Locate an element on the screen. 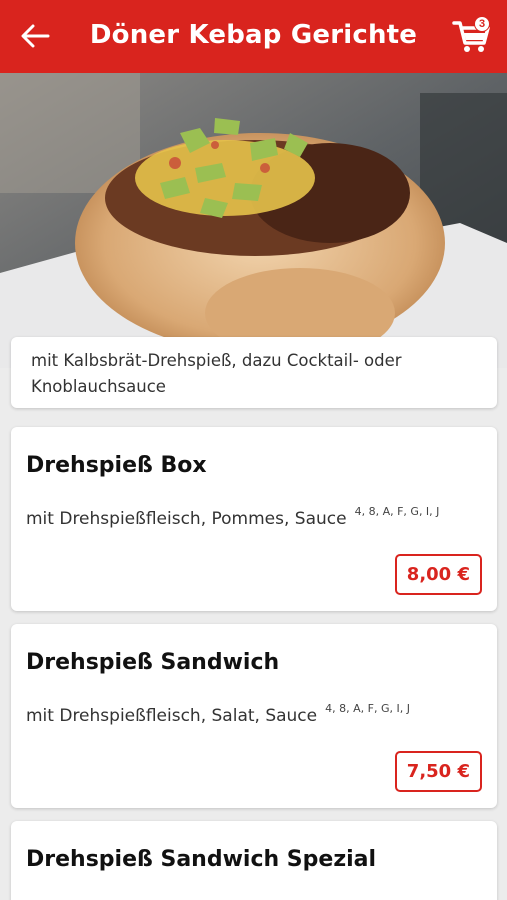 This screenshot has width=507, height=900. item-name: Drehspieß Box is located at coordinates (116, 465).